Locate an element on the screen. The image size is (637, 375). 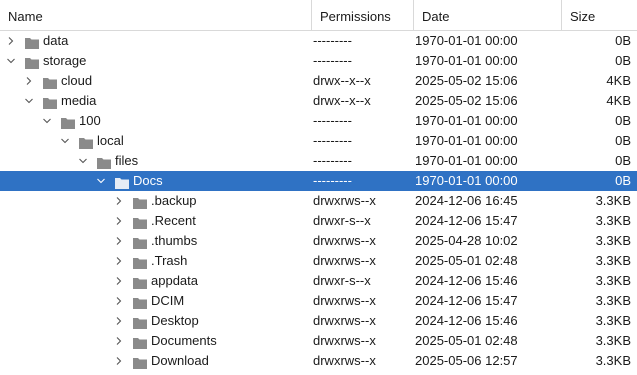
tree-row: appdata drwxr-s--x 2024-12-06 15:46 3.3KB is located at coordinates (318, 281).